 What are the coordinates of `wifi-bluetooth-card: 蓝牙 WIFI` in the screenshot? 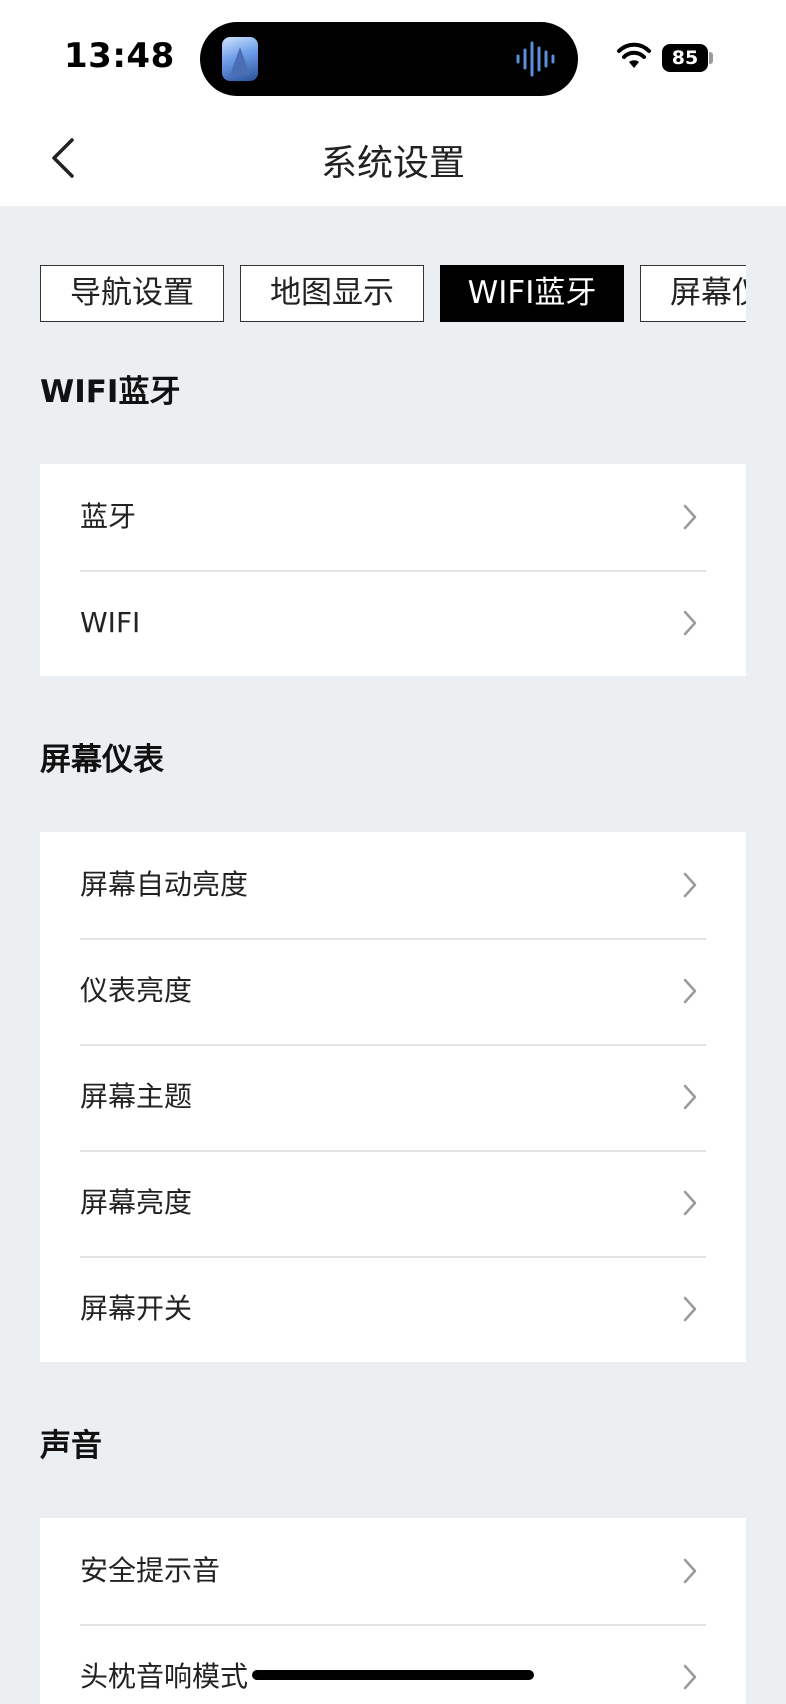 It's located at (393, 570).